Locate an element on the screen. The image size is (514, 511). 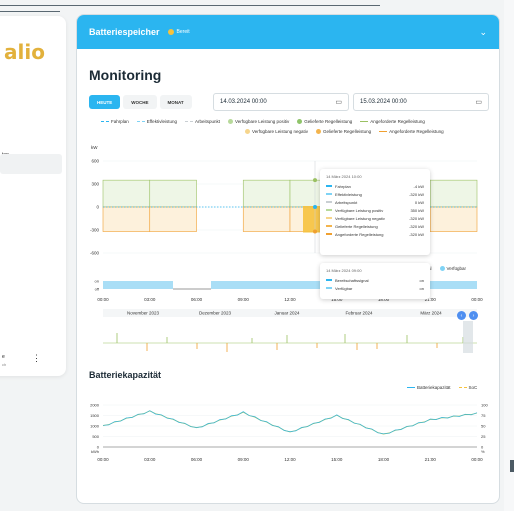
status-dot-icon is located at coordinates (170, 32).